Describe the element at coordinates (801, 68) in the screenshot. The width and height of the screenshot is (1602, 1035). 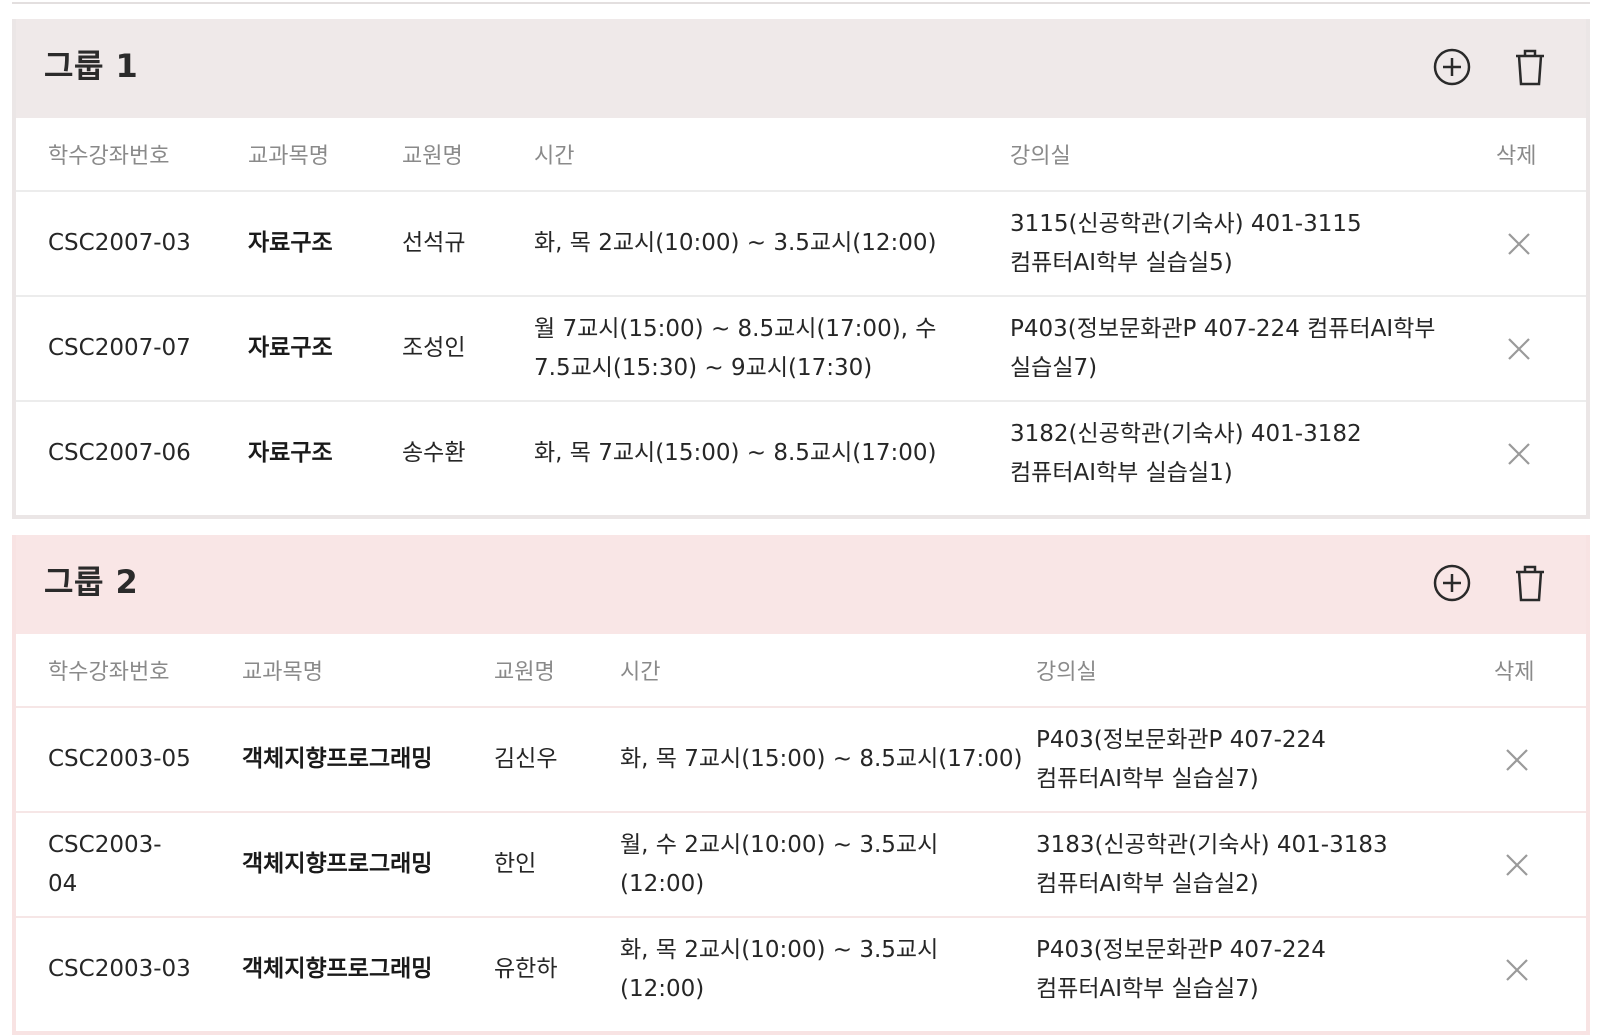
I see `group-header: 그룹 1` at that location.